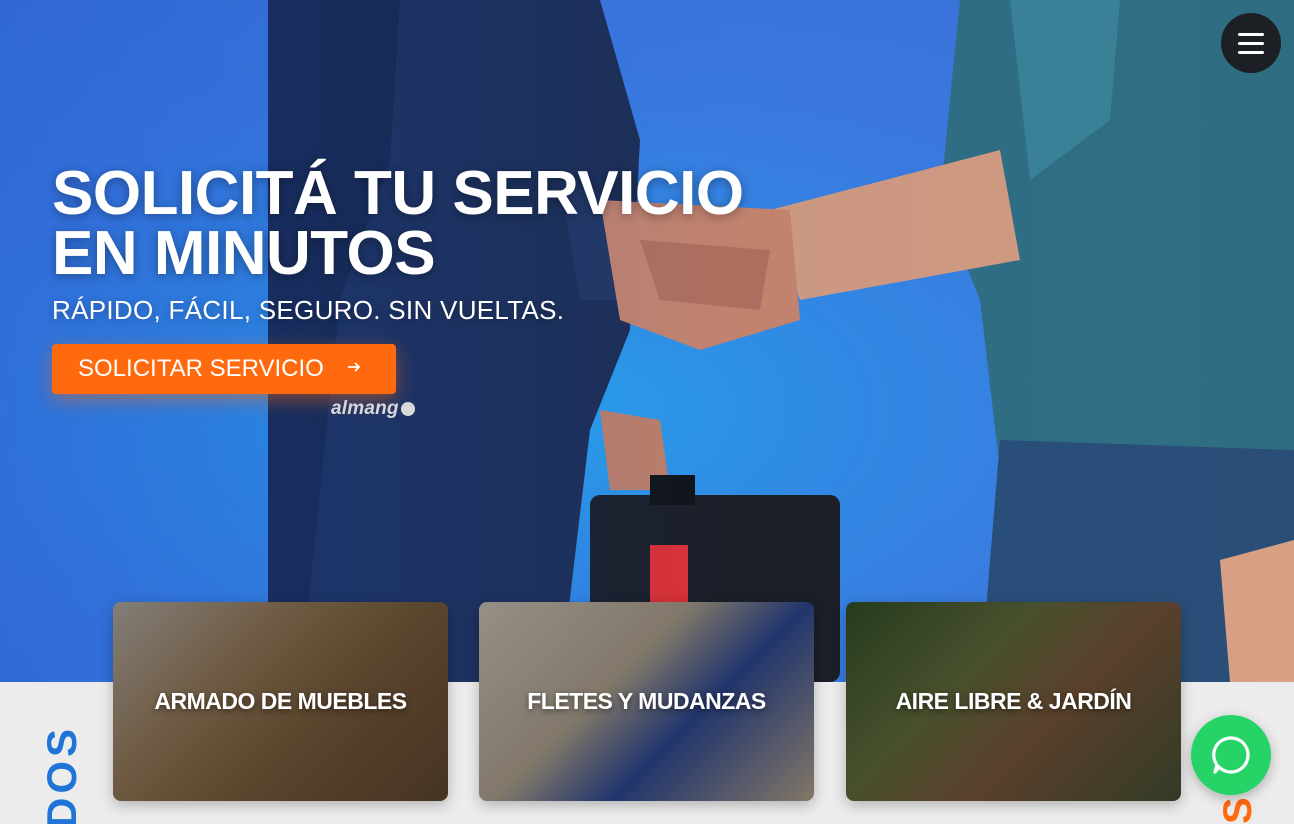 The image size is (1294, 824). I want to click on cta-label: SOLICITAR SERVICIO, so click(201, 368).